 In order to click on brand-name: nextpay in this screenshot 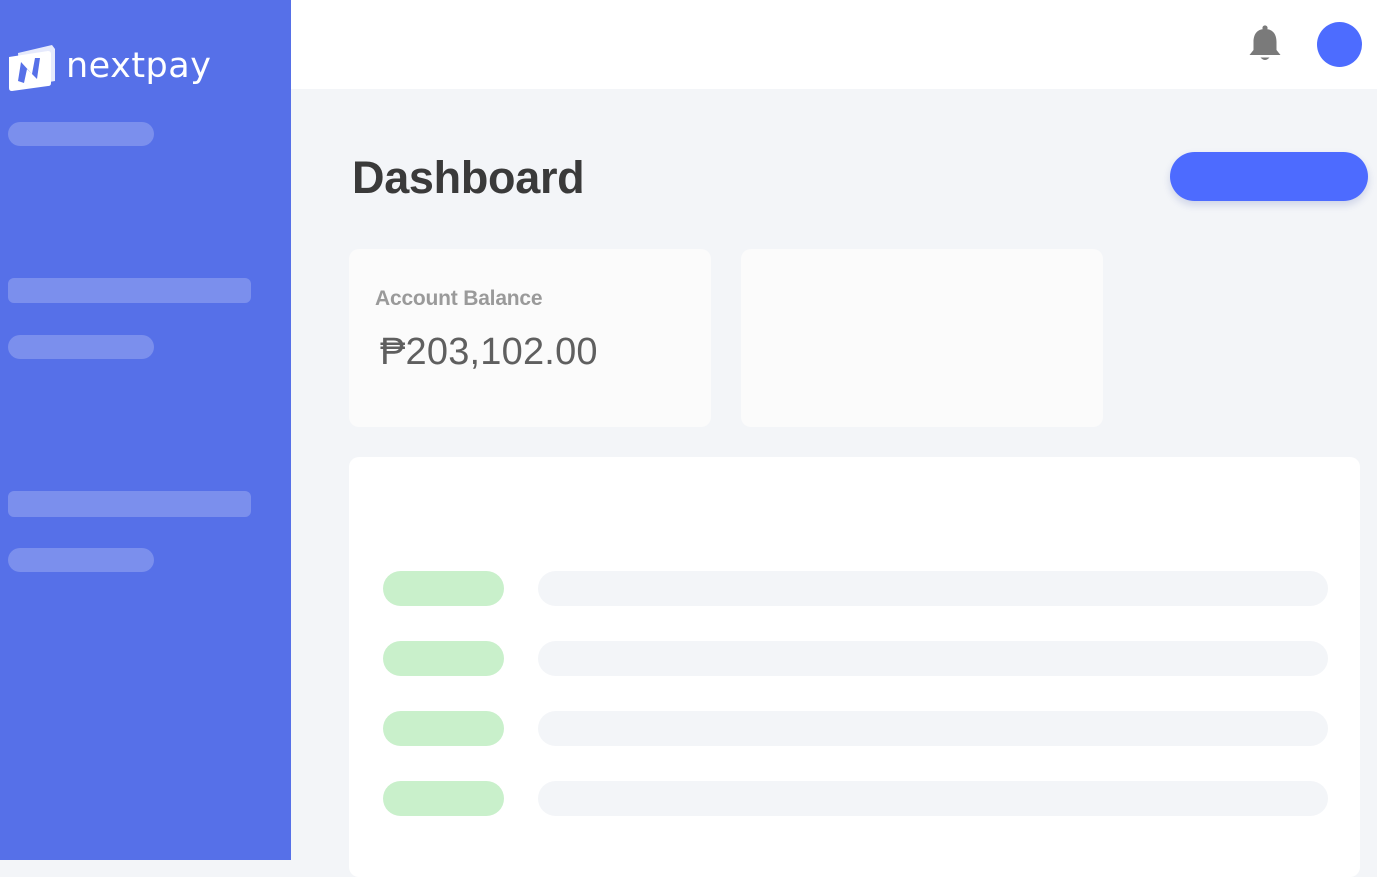, I will do `click(139, 65)`.